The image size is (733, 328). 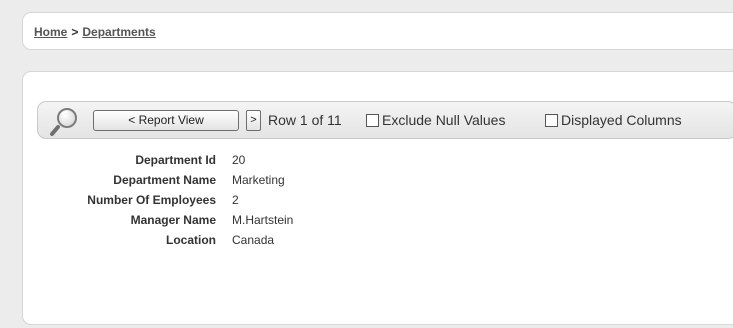 I want to click on detail-value: 2, so click(x=235, y=200).